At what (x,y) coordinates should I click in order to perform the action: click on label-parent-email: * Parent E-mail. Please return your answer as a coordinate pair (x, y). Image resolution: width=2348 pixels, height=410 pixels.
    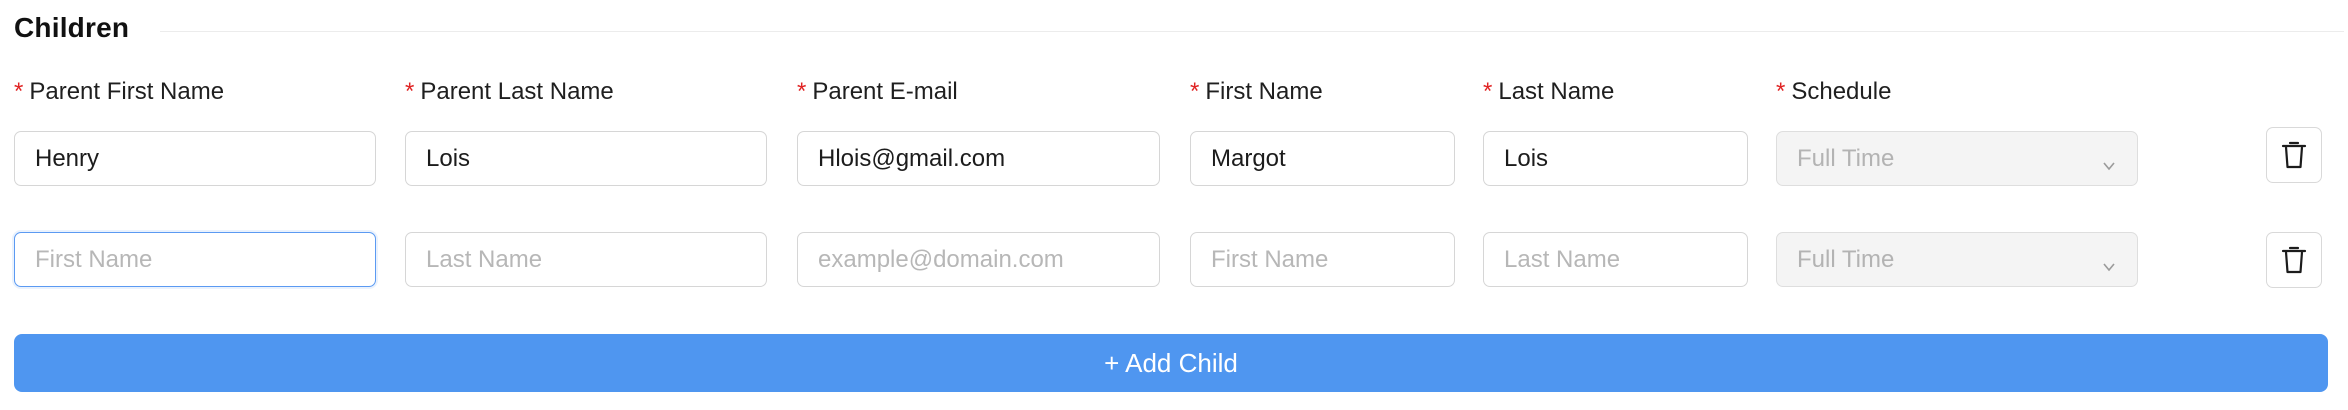
    Looking at the image, I should click on (877, 92).